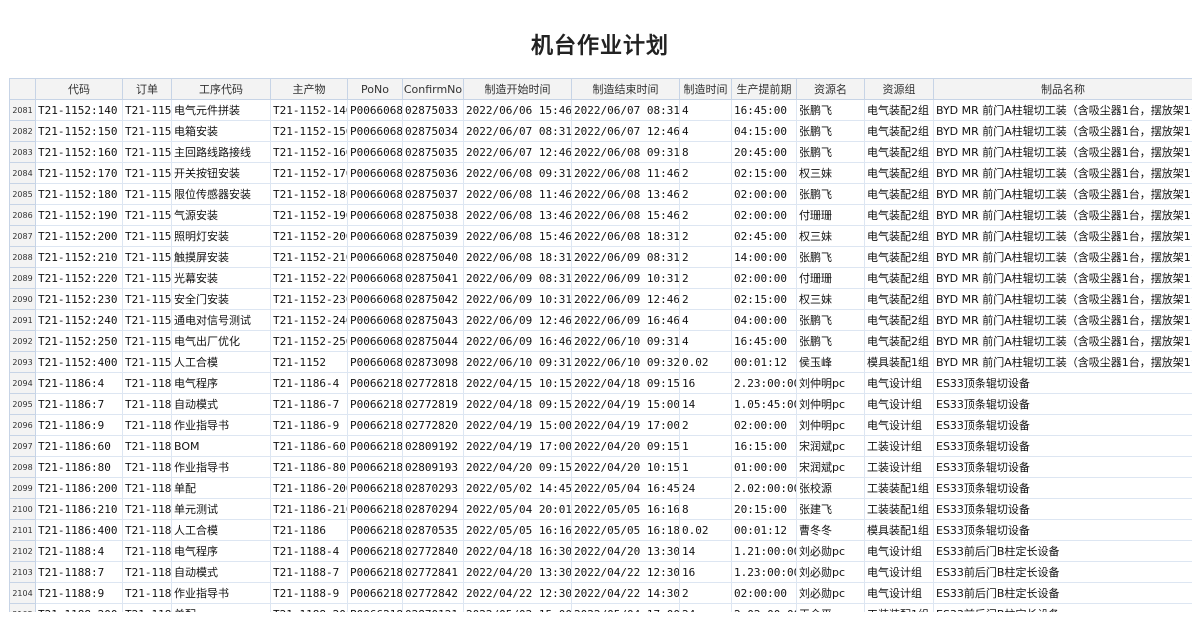 The image size is (1200, 641). What do you see at coordinates (764, 467) in the screenshot?
I see `table-cell: 01:00:00` at bounding box center [764, 467].